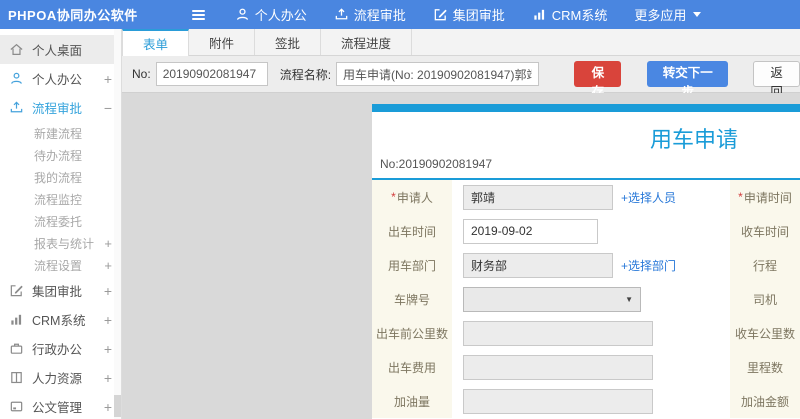 The image size is (800, 419). I want to click on sidebar-subitem-new-workflow: 新建流程, so click(60, 133).